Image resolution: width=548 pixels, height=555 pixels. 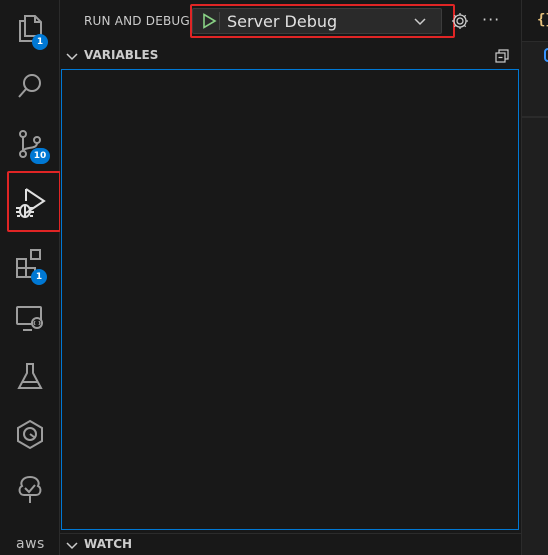 What do you see at coordinates (290, 544) in the screenshot?
I see `watch-section-header: WATCH` at bounding box center [290, 544].